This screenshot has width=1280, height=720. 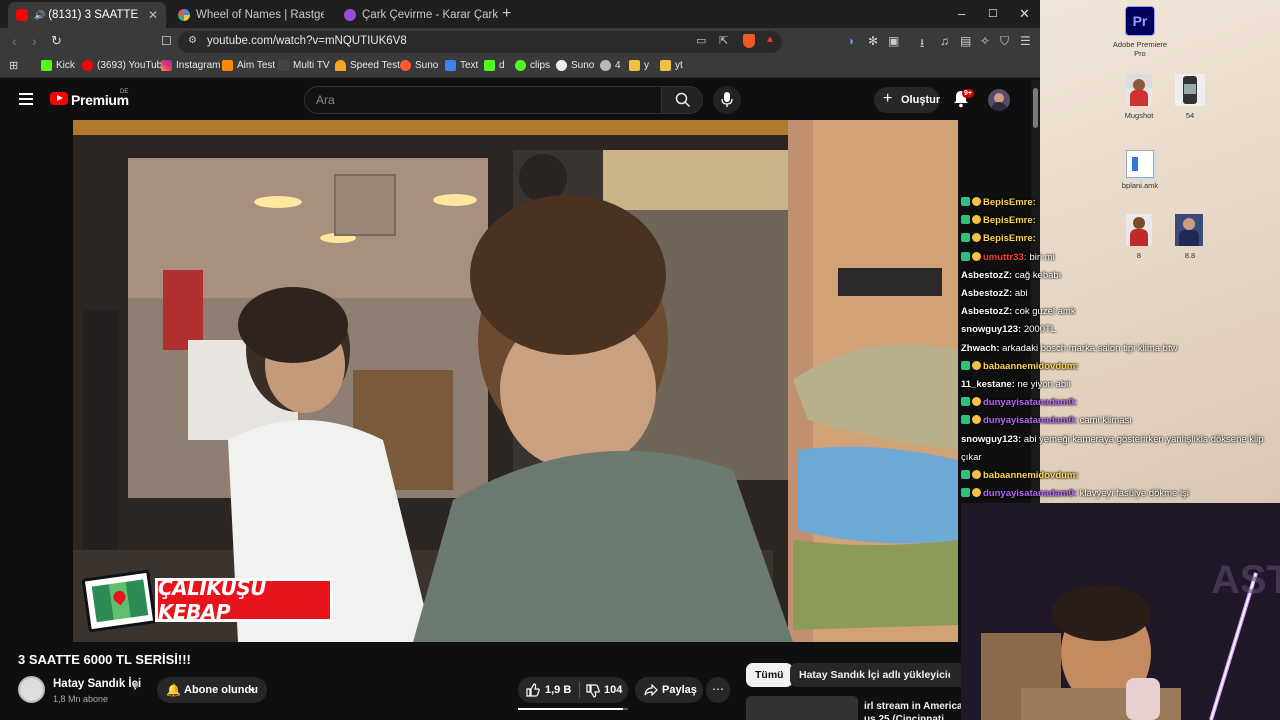 I want to click on text-icon, so click(x=450, y=65).